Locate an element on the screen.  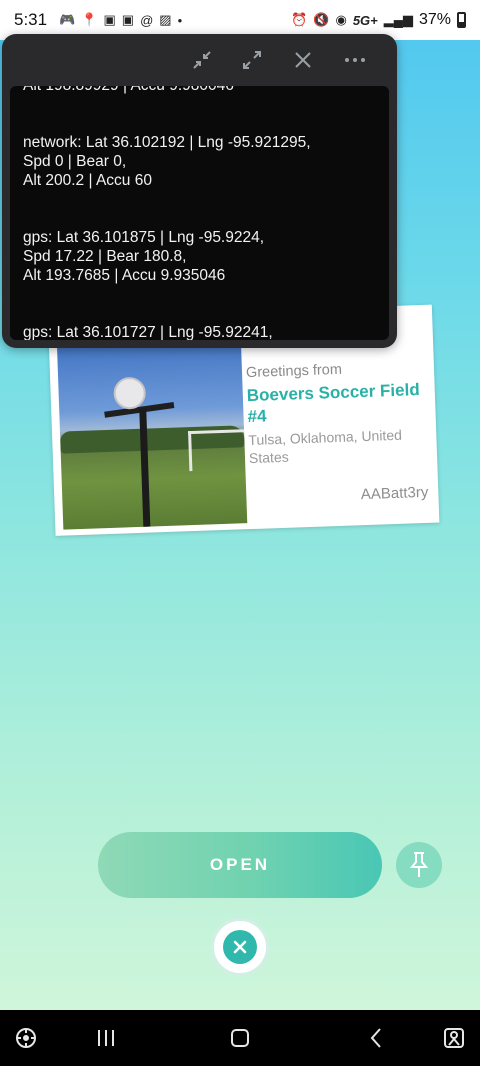
close-window-icon is located at coordinates (303, 60).